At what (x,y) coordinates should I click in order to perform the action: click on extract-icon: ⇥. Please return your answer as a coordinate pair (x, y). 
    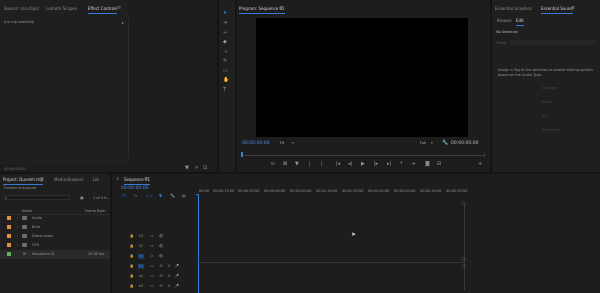
    Looking at the image, I should click on (413, 164).